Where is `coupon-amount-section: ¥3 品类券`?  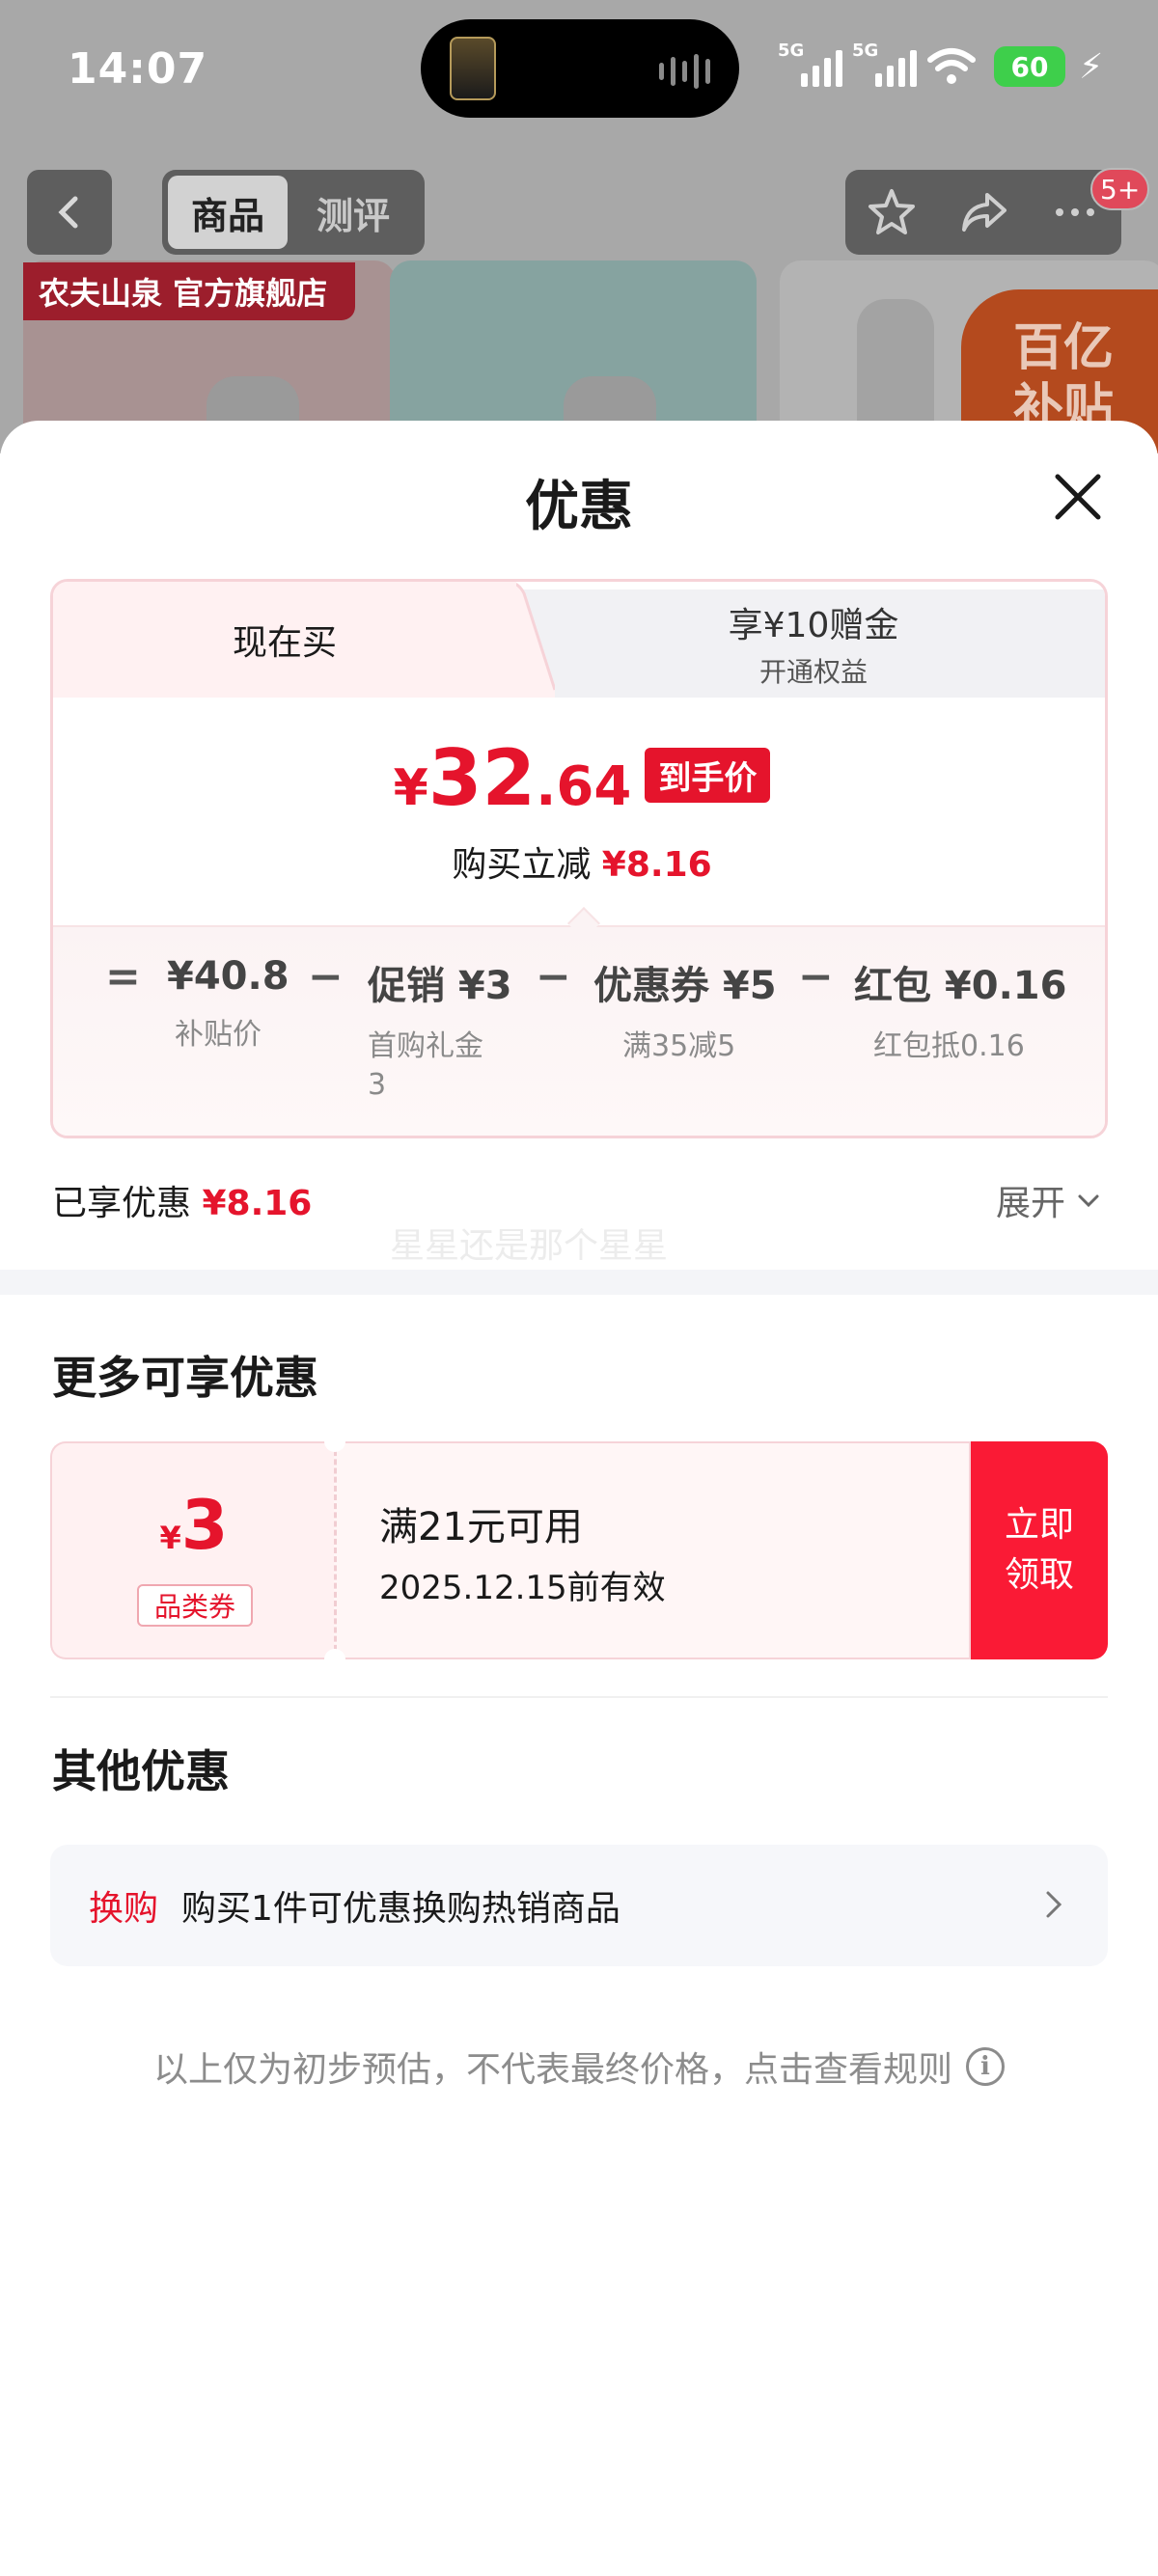
coupon-amount-section: ¥3 品类券 is located at coordinates (192, 1550).